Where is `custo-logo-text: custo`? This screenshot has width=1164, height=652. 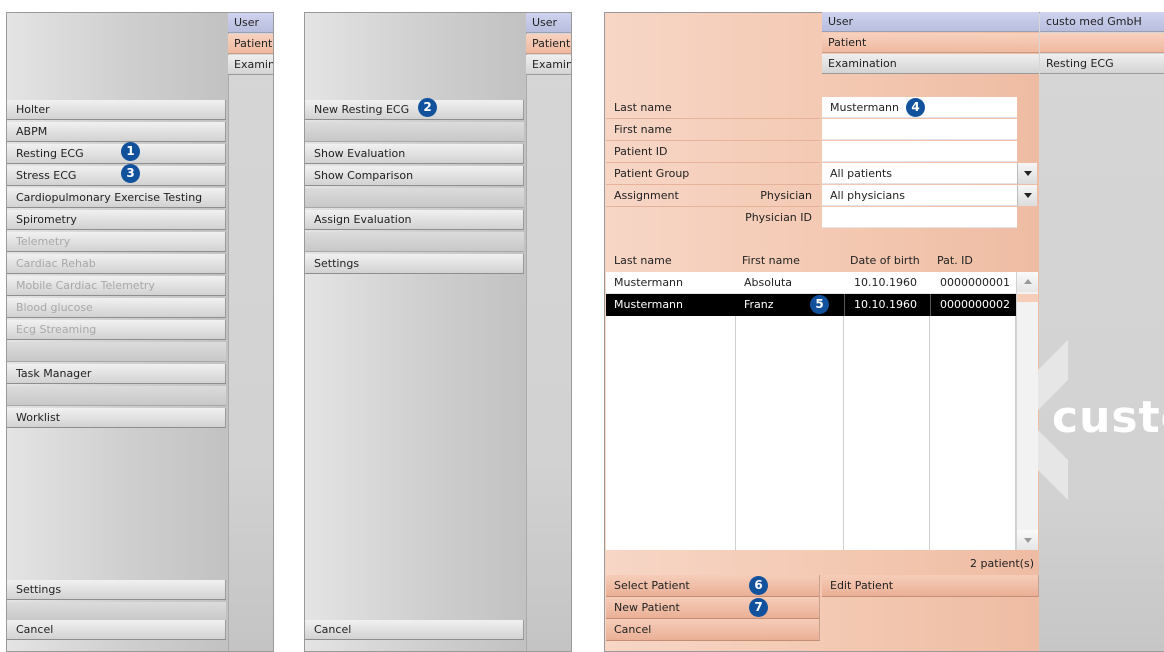 custo-logo-text: custo is located at coordinates (1108, 417).